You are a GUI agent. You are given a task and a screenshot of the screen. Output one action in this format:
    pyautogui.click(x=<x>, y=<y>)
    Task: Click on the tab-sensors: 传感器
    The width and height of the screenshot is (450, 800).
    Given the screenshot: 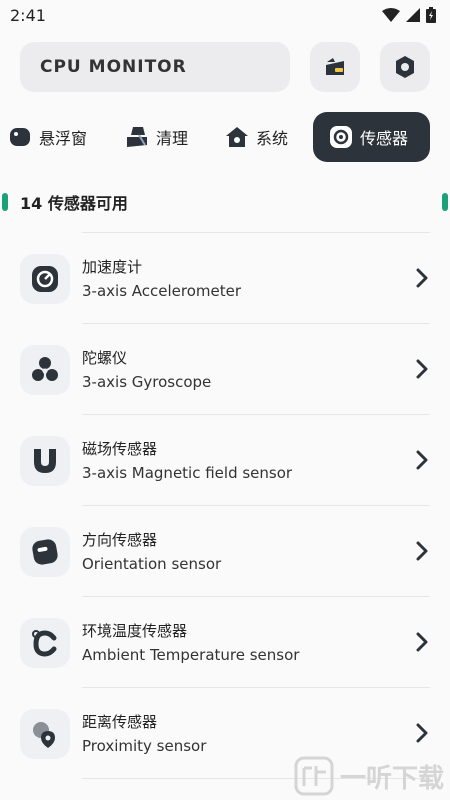 What is the action you would take?
    pyautogui.click(x=371, y=137)
    